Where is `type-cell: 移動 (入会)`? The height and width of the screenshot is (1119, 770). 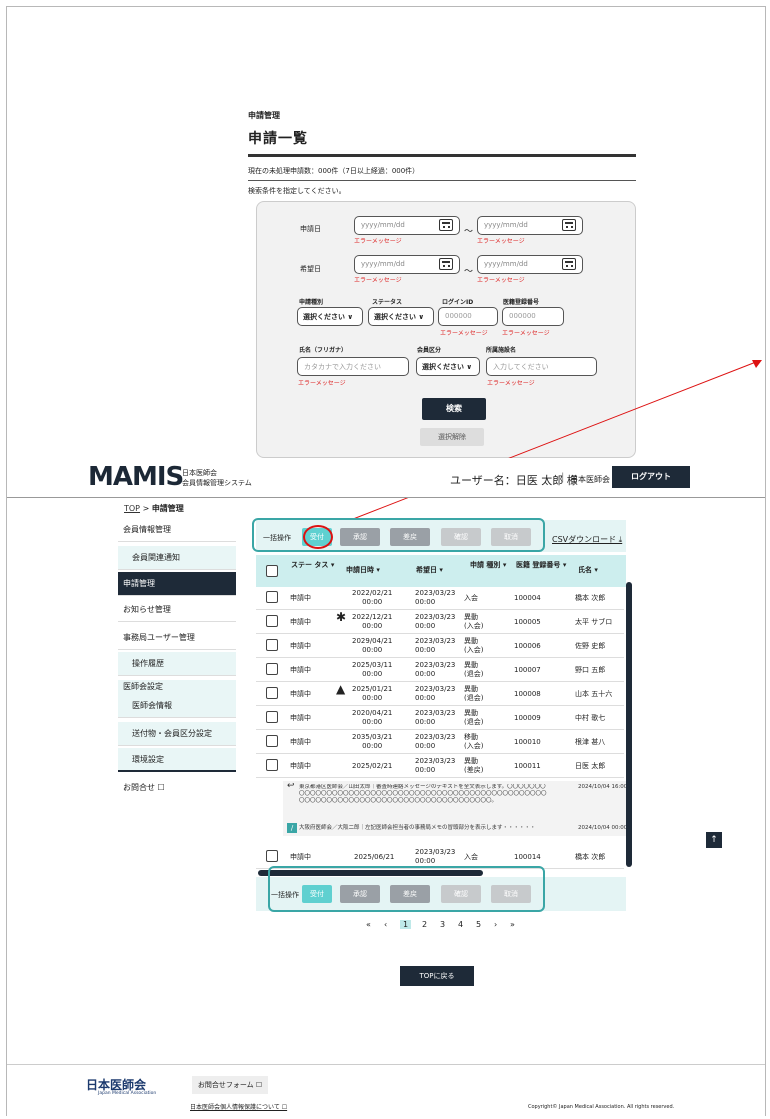
type-cell: 移動 (入会) is located at coordinates (474, 741).